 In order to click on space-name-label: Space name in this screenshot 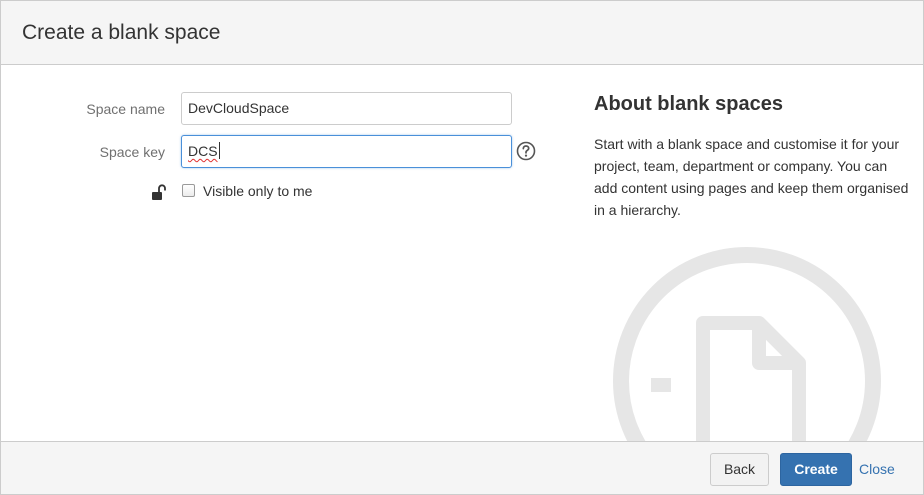, I will do `click(125, 109)`.